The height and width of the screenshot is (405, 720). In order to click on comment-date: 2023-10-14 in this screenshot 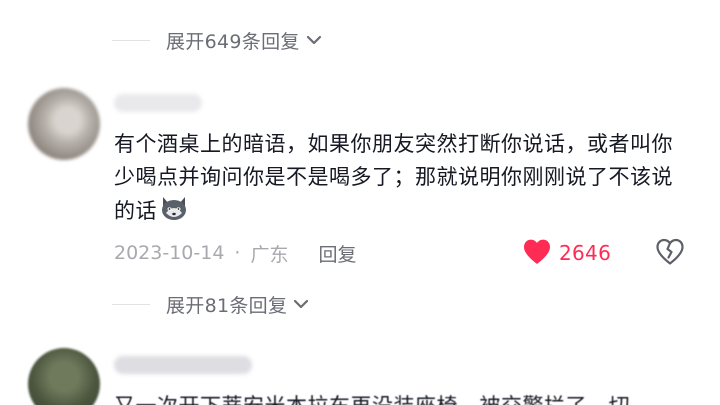, I will do `click(169, 253)`.